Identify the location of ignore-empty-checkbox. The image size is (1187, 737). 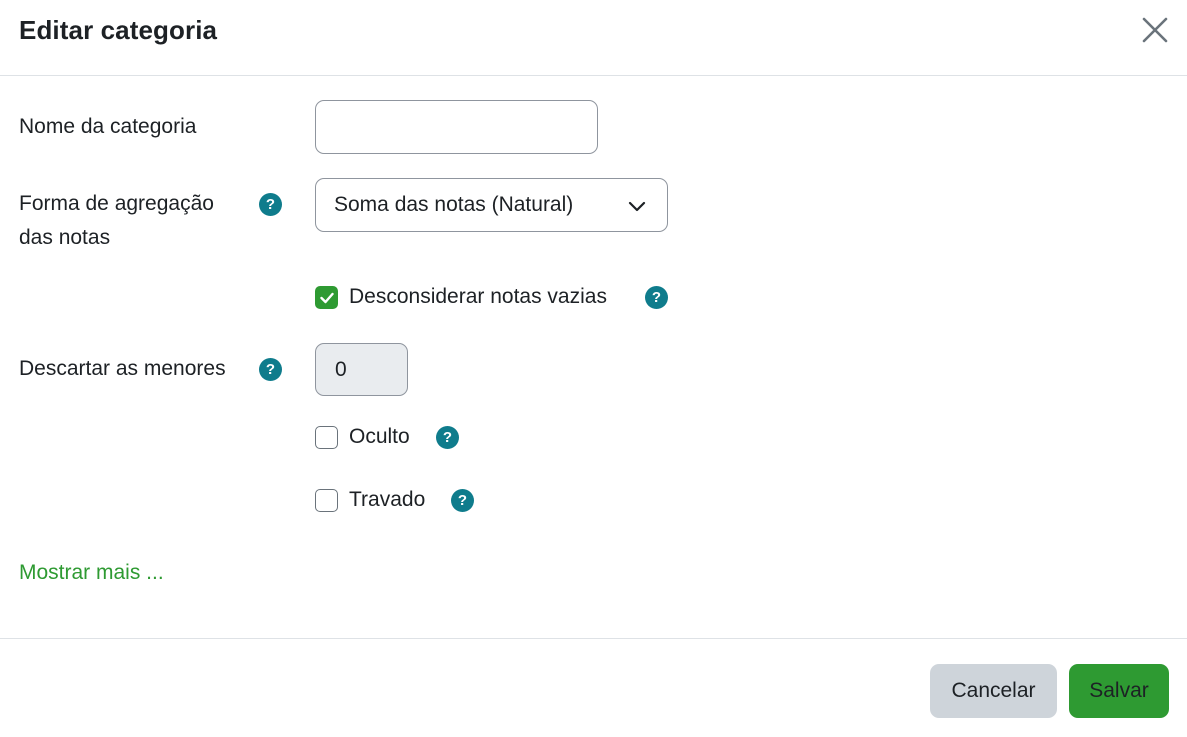
(326, 297).